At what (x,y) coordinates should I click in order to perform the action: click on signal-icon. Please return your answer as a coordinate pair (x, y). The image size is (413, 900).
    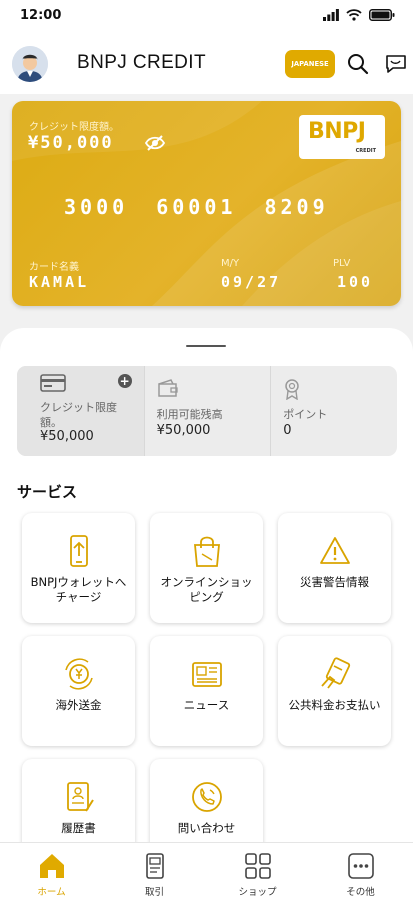
    Looking at the image, I should click on (331, 15).